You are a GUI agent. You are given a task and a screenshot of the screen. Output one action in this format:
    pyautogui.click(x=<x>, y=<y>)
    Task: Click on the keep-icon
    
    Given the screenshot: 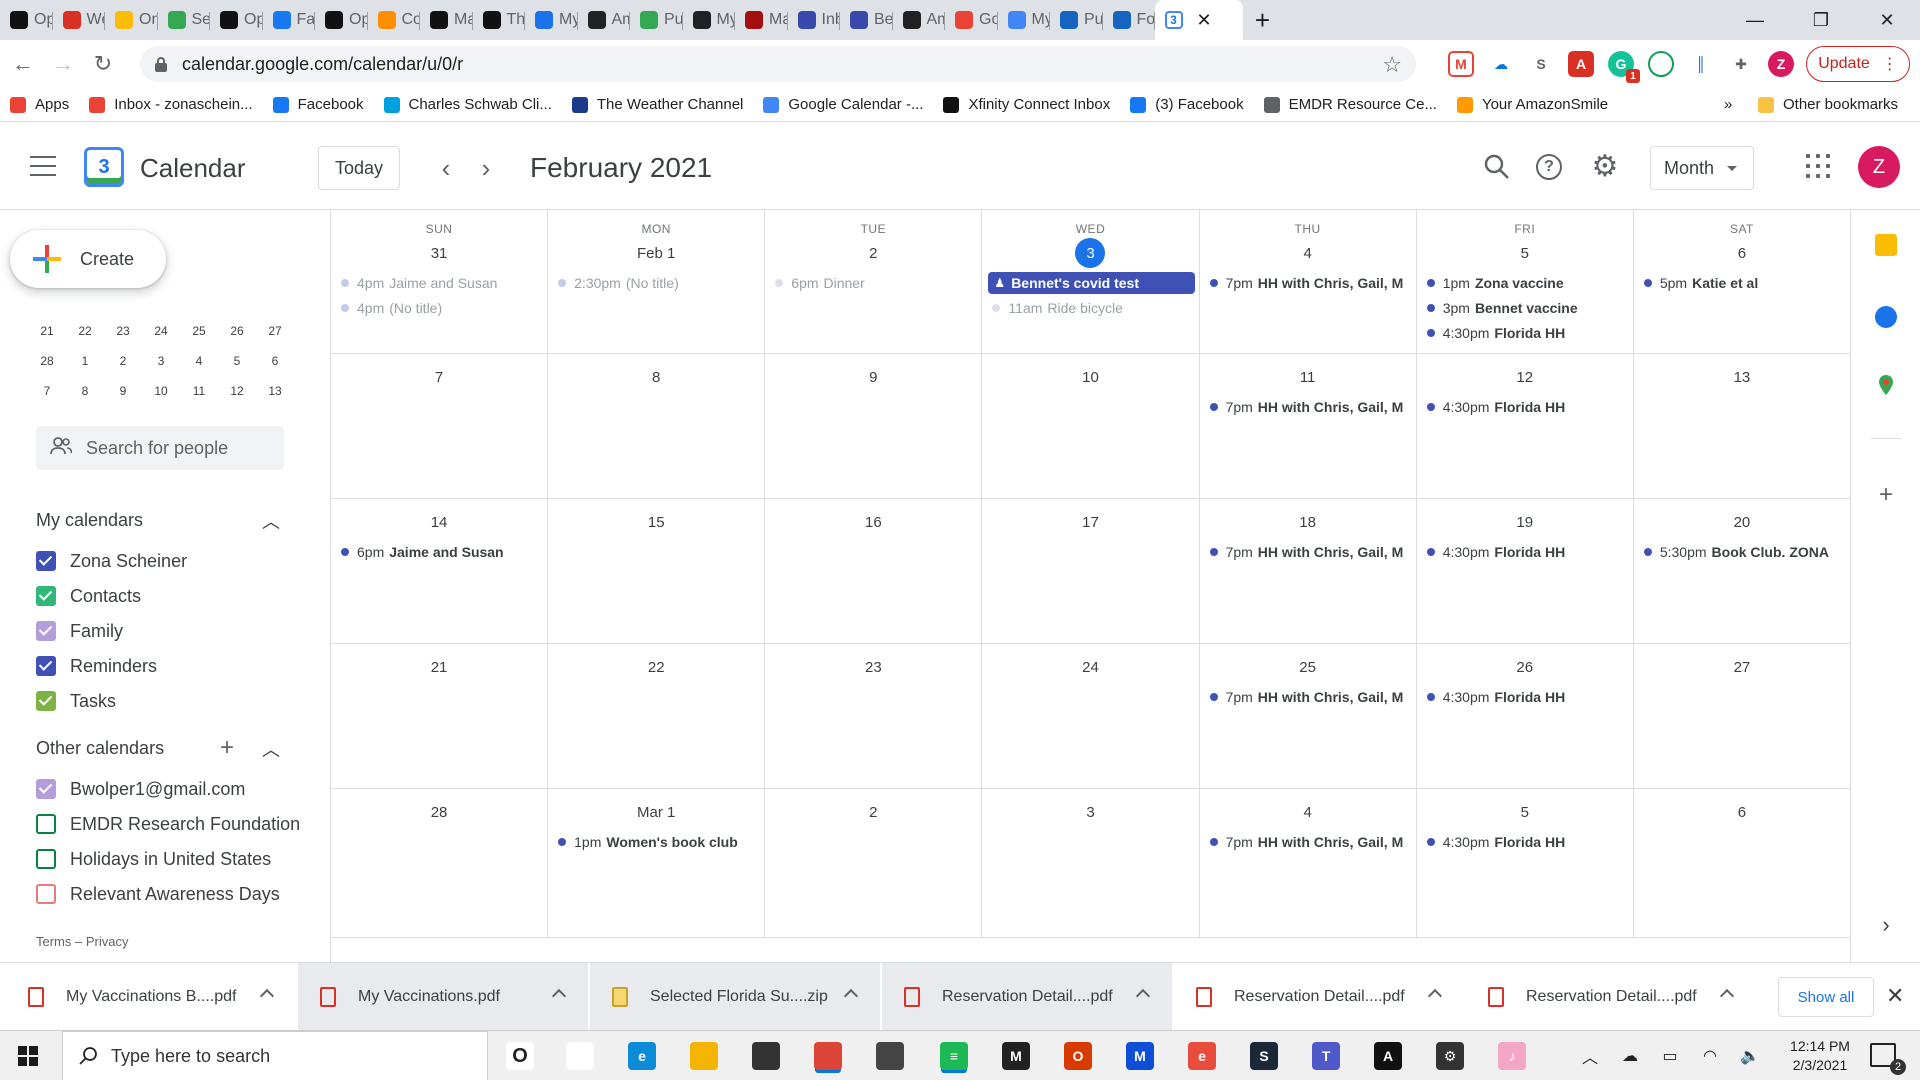 What is the action you would take?
    pyautogui.click(x=1886, y=245)
    